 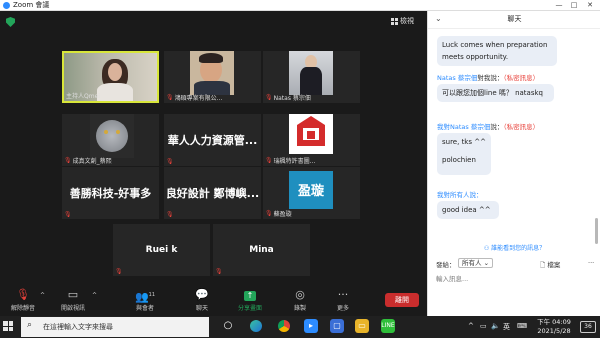 I want to click on taskbar-clock: 下午 04:09 2021/5/28, so click(x=554, y=327).